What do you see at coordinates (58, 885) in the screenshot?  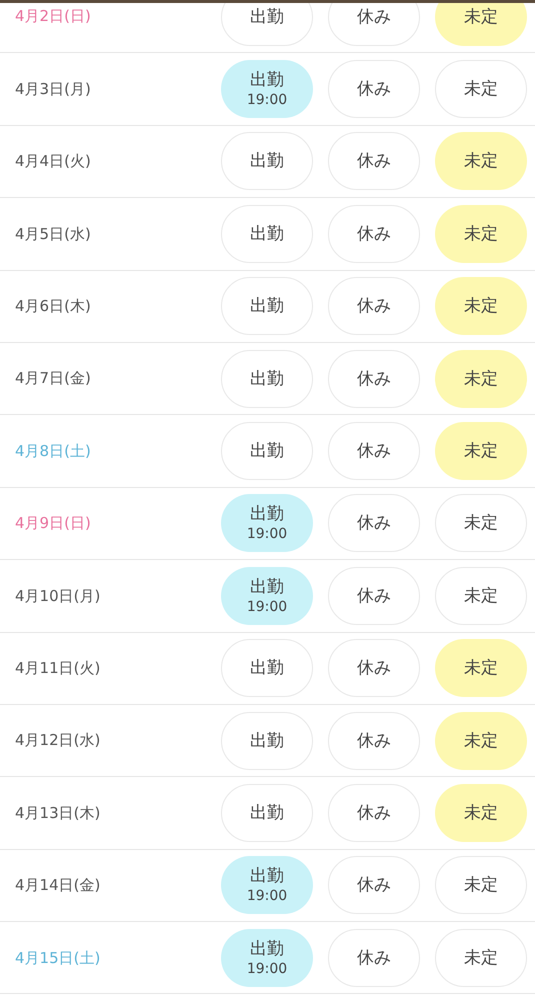 I see `date-label: 4月14日(金)` at bounding box center [58, 885].